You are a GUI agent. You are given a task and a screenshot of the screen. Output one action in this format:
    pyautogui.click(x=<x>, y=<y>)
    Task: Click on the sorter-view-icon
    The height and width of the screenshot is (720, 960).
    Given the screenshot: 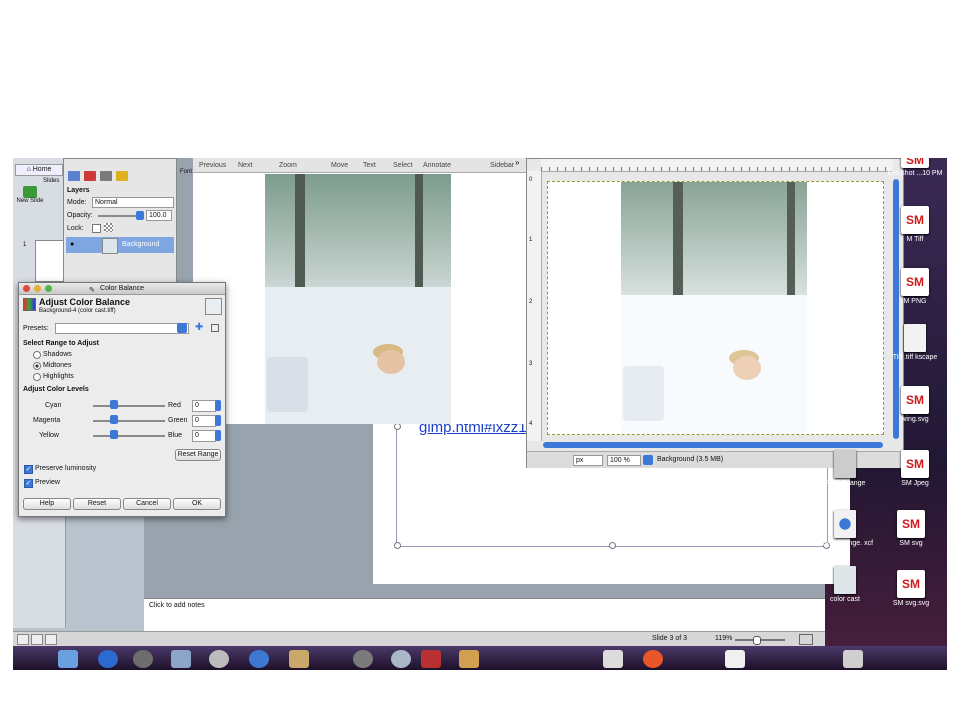 What is the action you would take?
    pyautogui.click(x=37, y=639)
    